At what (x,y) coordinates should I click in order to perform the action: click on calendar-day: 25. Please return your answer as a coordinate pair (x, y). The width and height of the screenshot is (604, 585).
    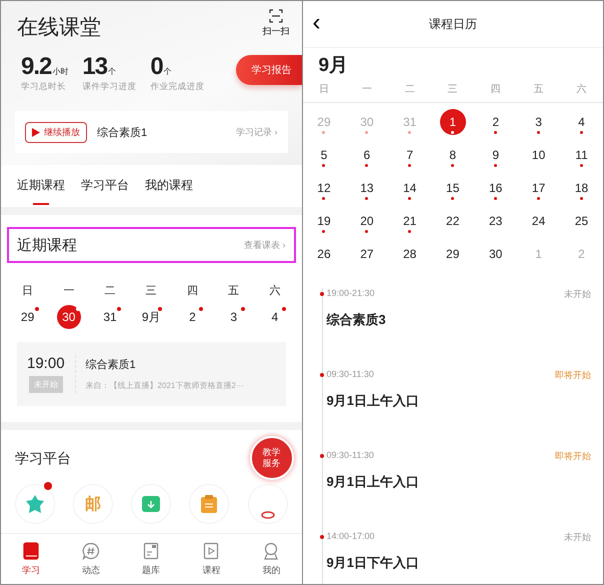
    Looking at the image, I should click on (581, 221).